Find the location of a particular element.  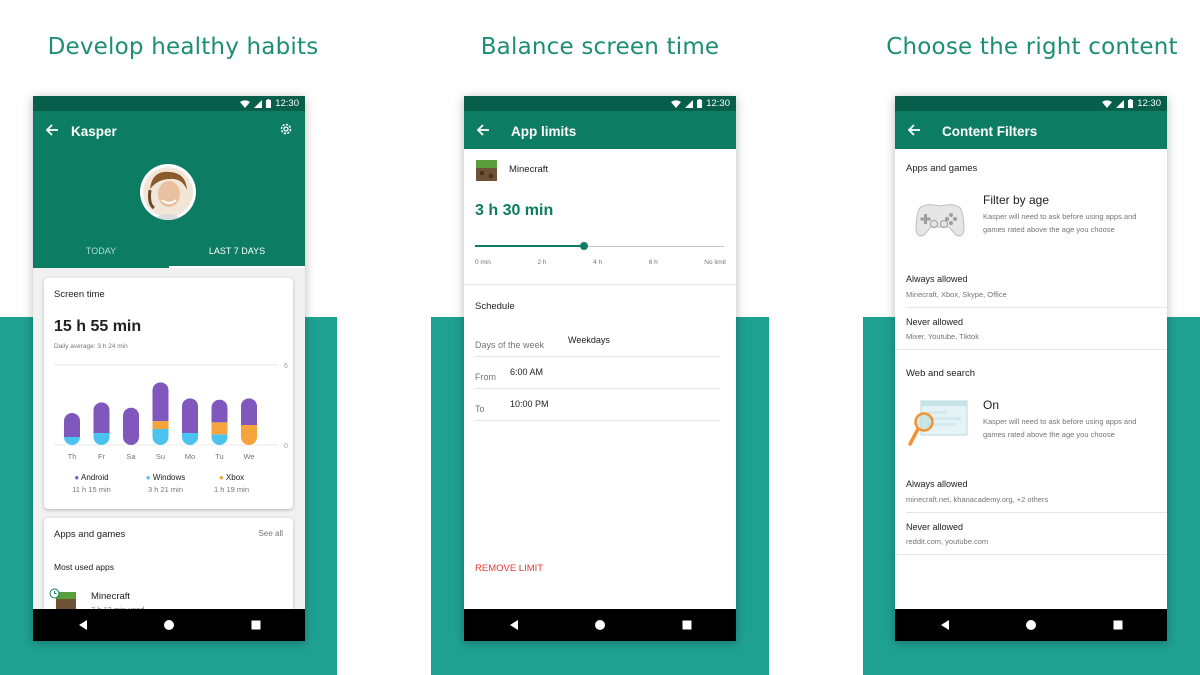

wifi-icon is located at coordinates (1107, 103).